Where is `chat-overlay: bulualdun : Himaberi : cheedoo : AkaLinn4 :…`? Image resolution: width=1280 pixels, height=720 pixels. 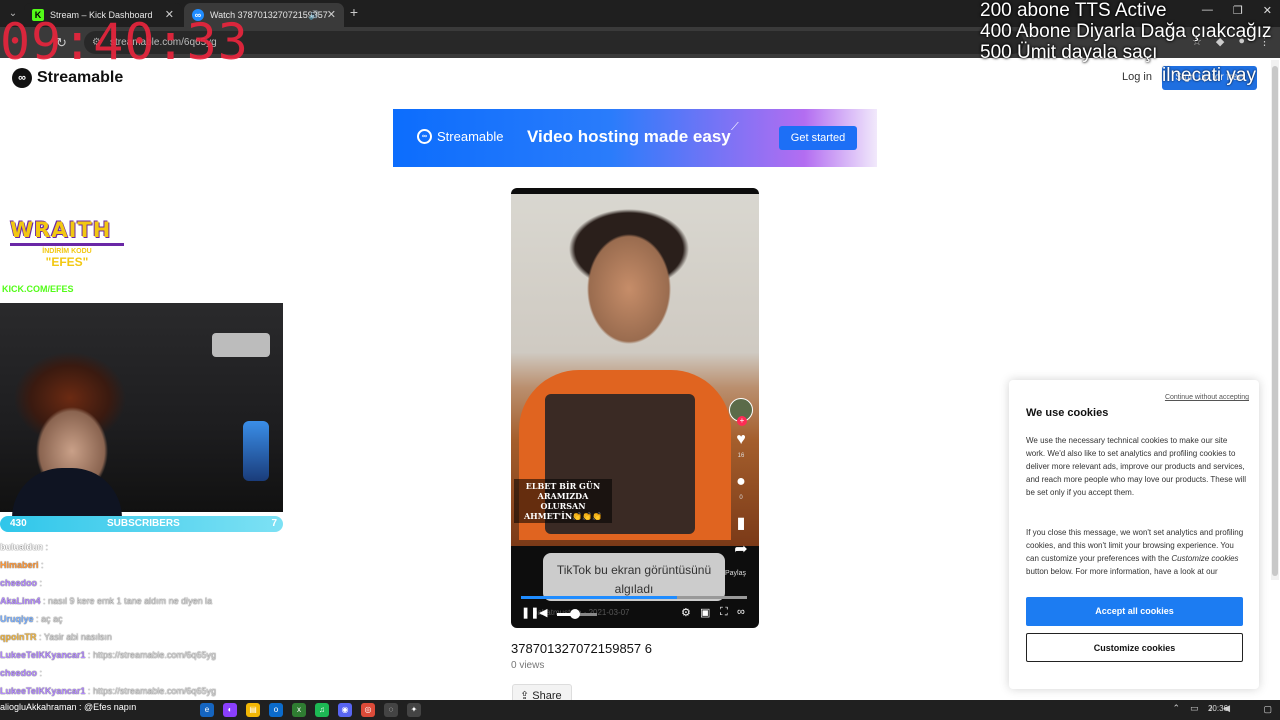 chat-overlay: bulualdun : Himaberi : cheedoo : AkaLinn4 :… is located at coordinates (145, 619).